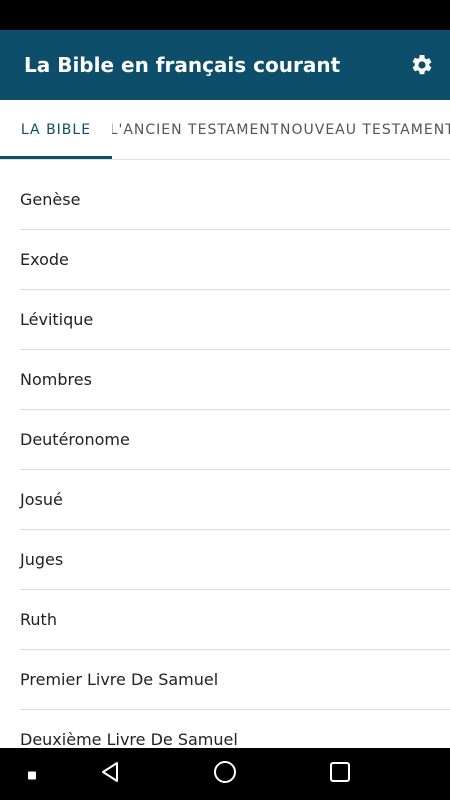 The image size is (450, 800). Describe the element at coordinates (182, 65) in the screenshot. I see `app-title: La Bible en français courant` at that location.